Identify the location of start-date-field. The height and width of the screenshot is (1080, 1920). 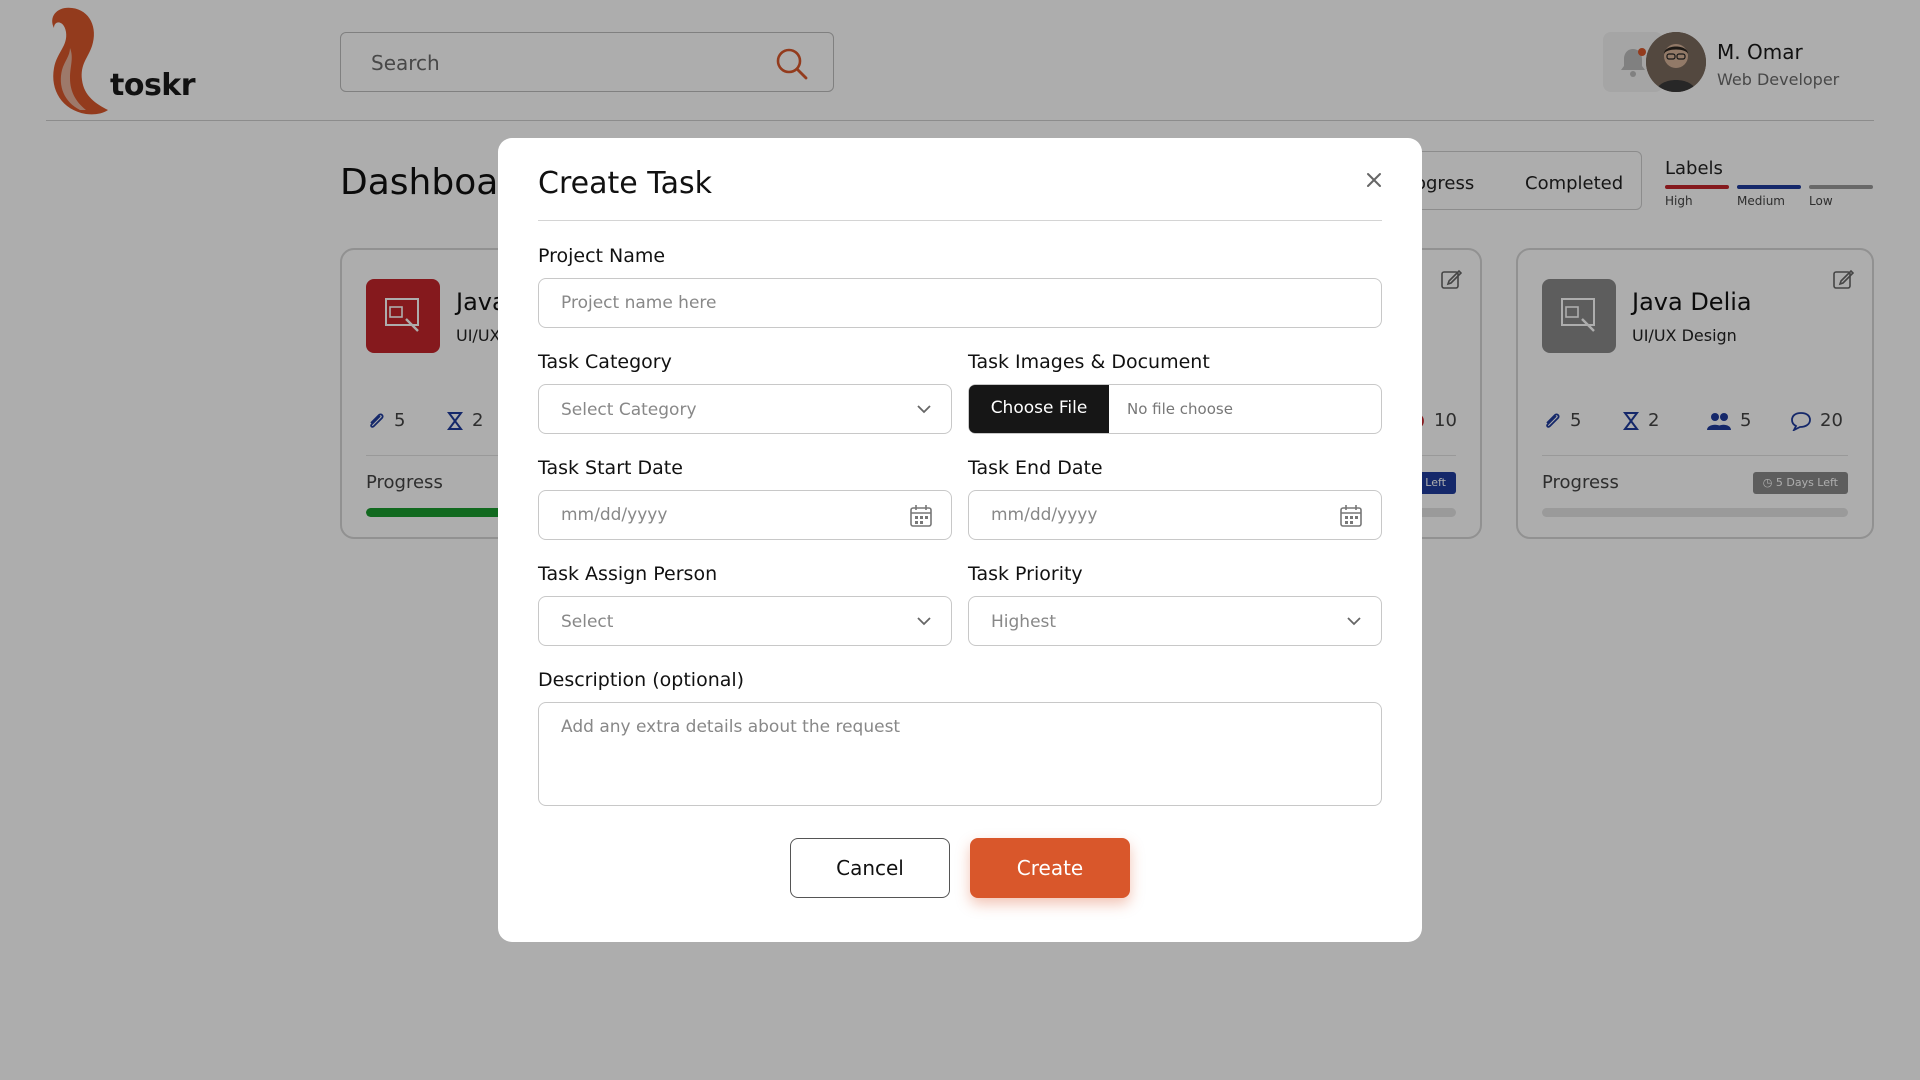
(745, 515).